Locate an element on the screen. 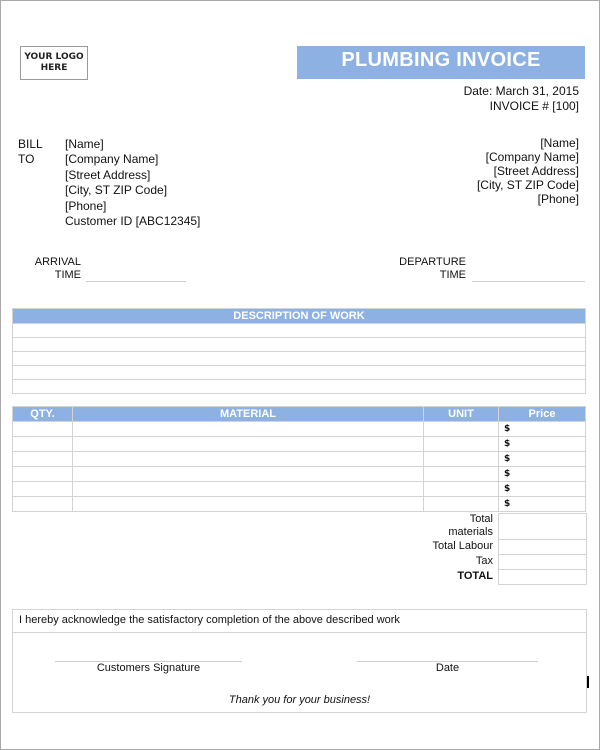 The height and width of the screenshot is (750, 600). total-materials-label: Total materials is located at coordinates (437, 526).